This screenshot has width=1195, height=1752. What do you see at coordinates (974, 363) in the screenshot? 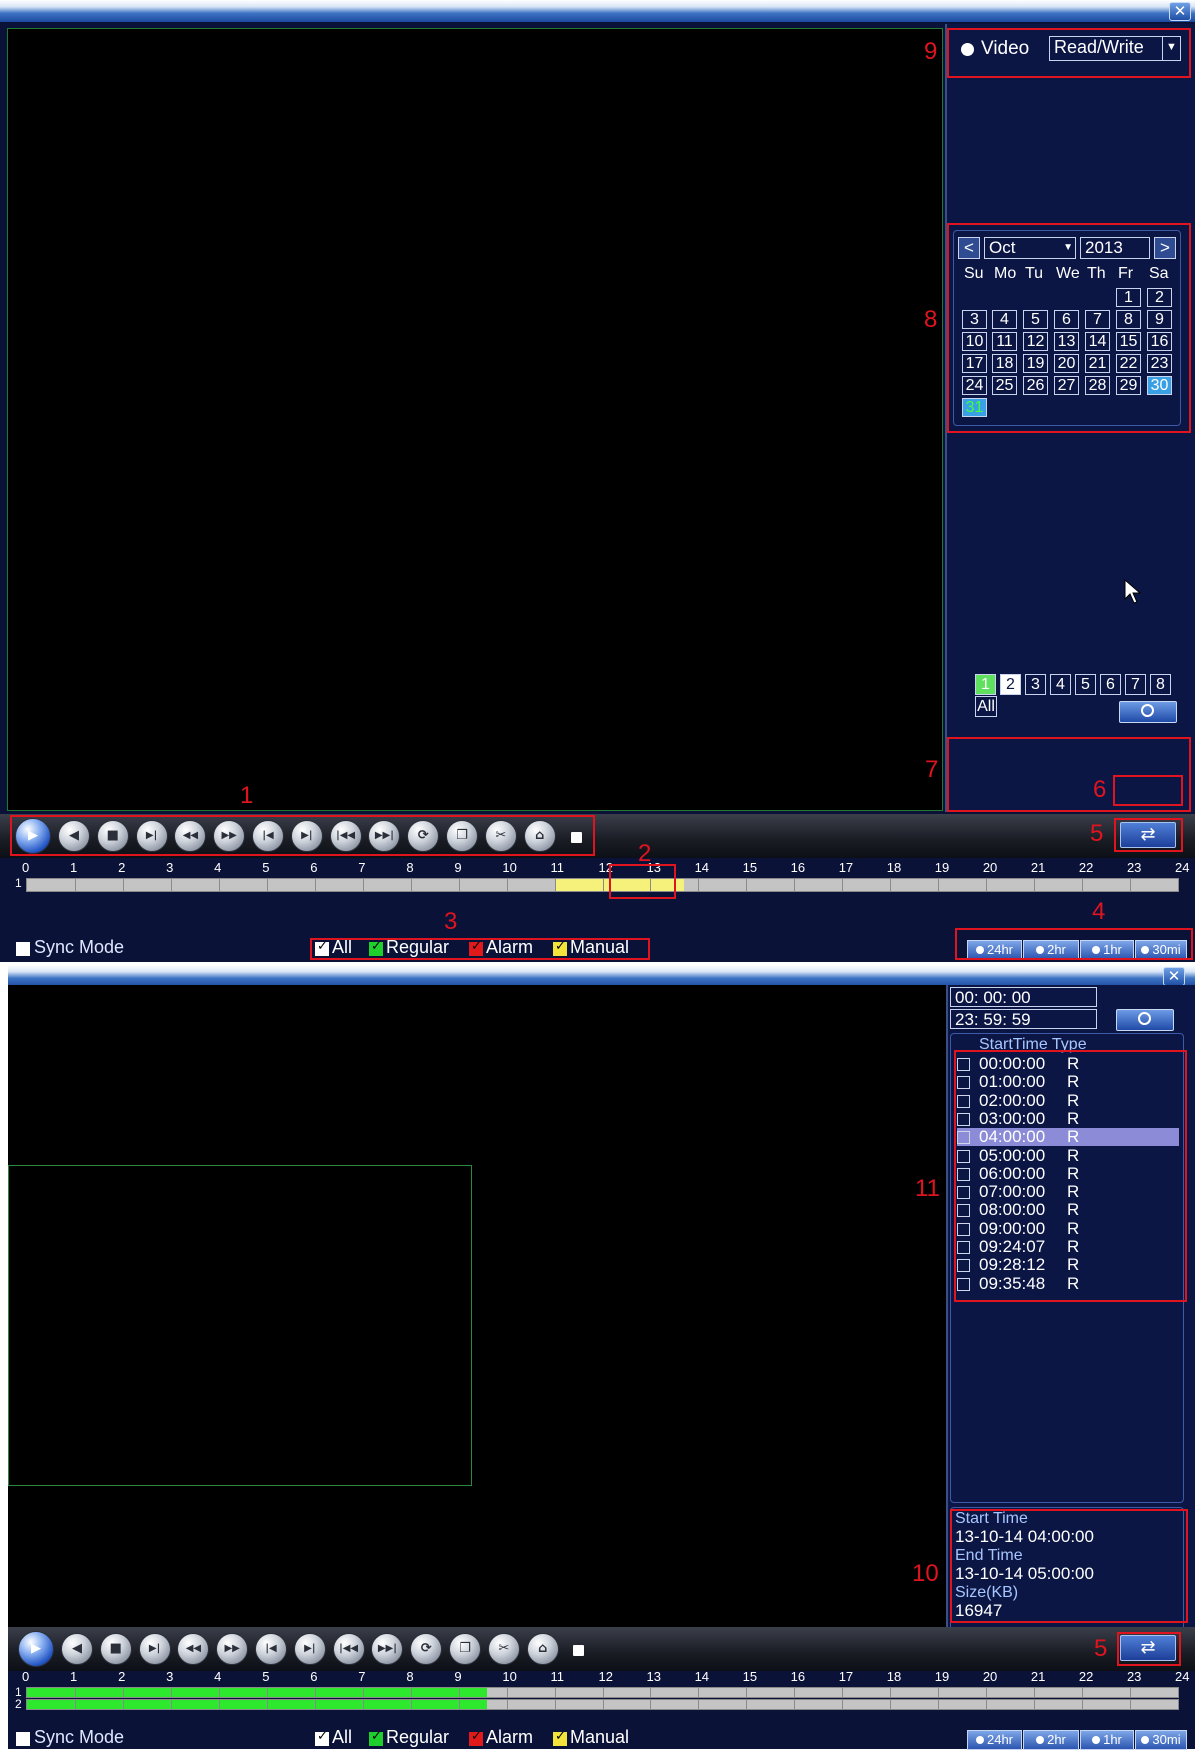
I see `calendar-day: 17` at bounding box center [974, 363].